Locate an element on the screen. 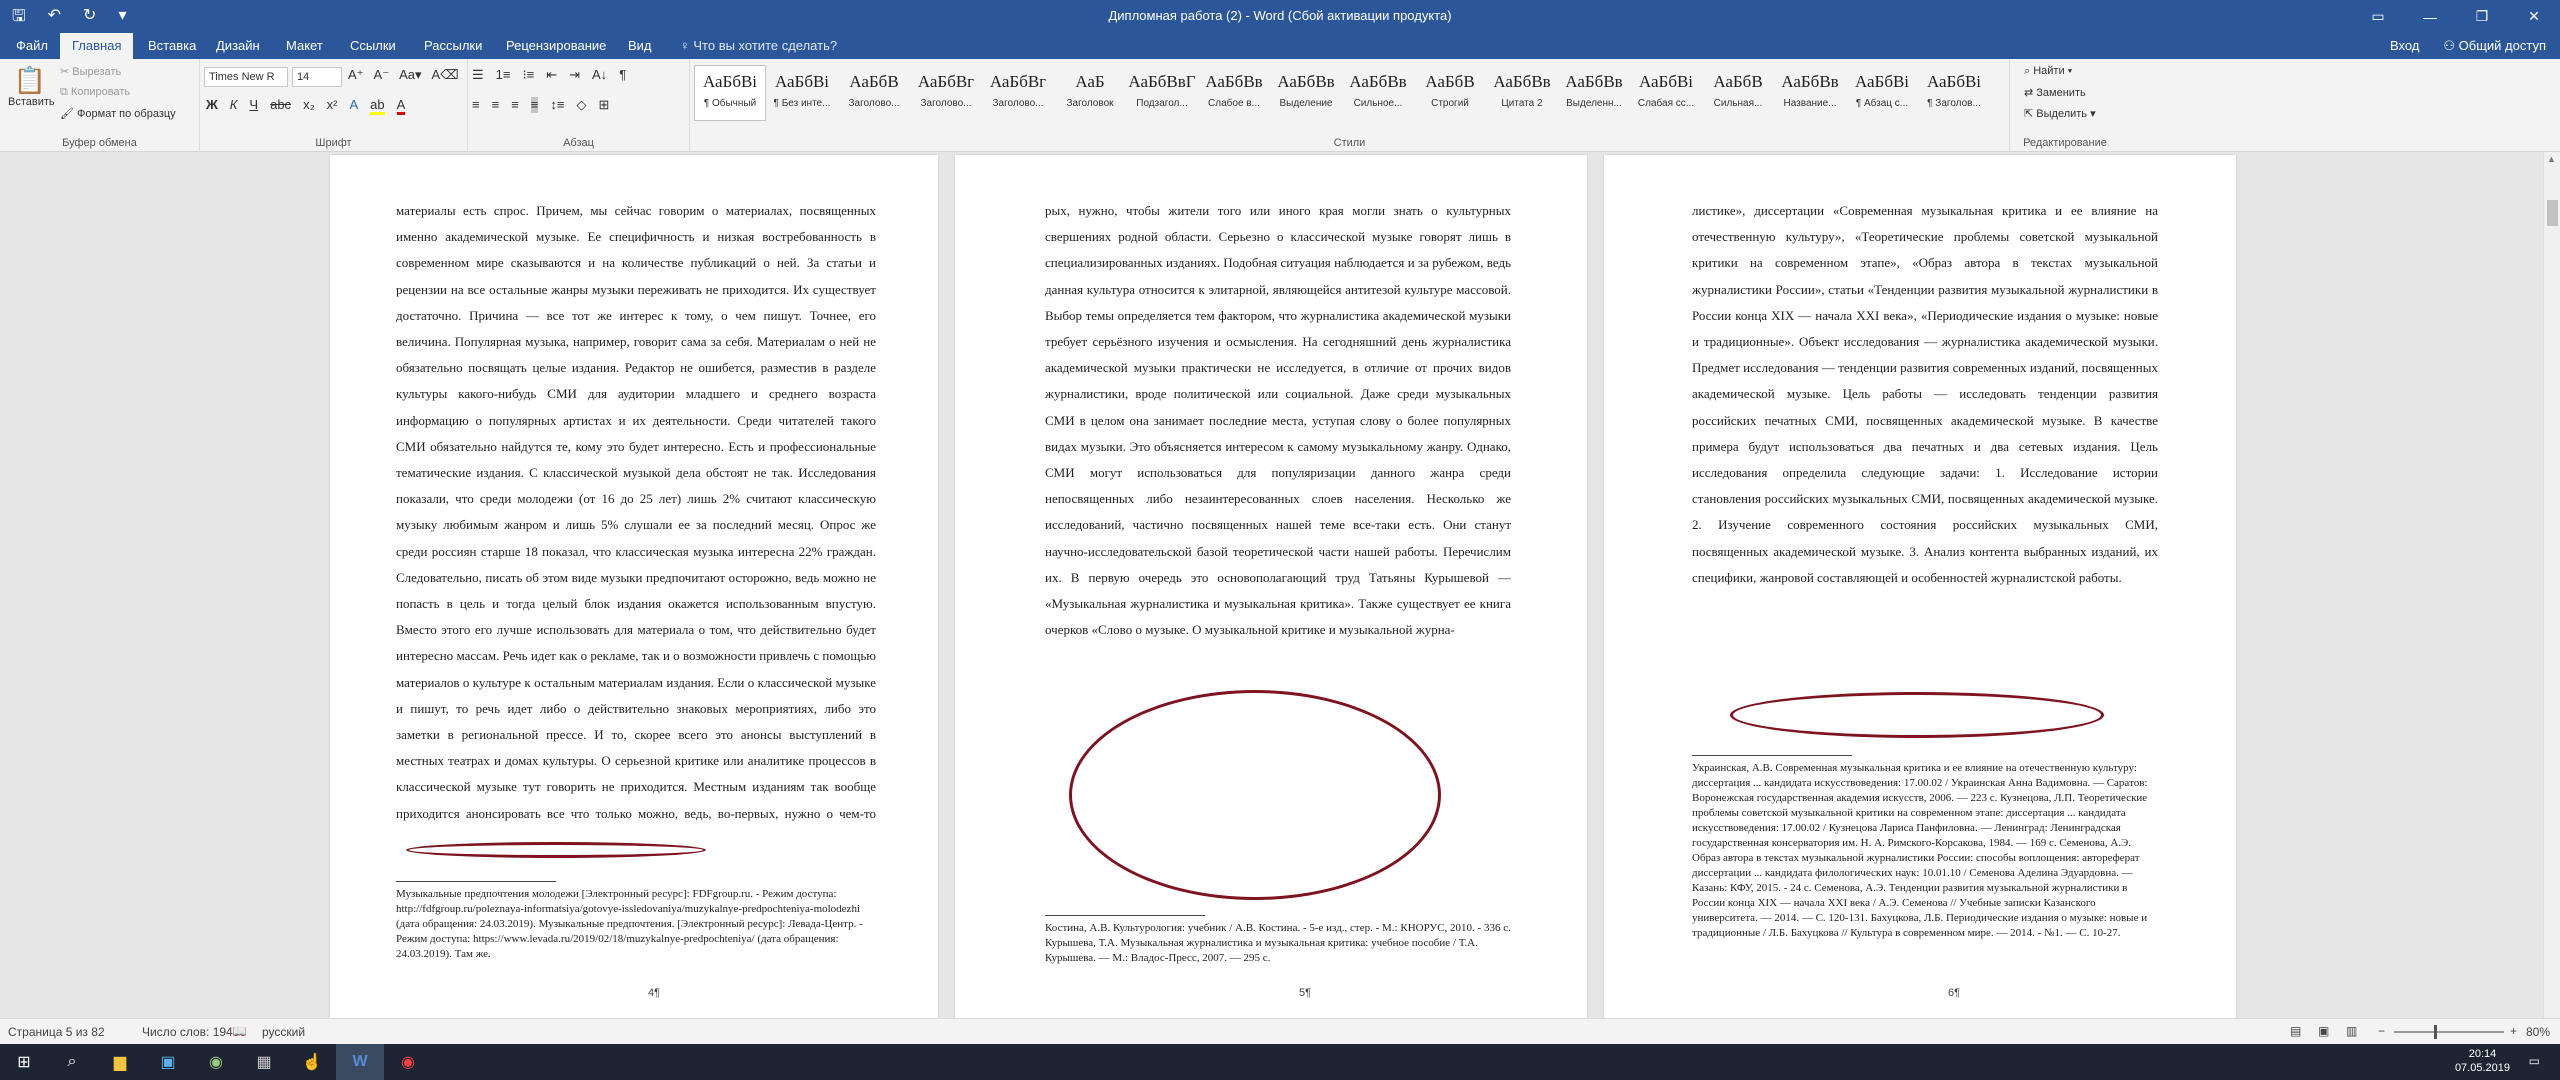 This screenshot has width=2560, height=1080. vertical-scrollbar: ▲ is located at coordinates (2551, 585).